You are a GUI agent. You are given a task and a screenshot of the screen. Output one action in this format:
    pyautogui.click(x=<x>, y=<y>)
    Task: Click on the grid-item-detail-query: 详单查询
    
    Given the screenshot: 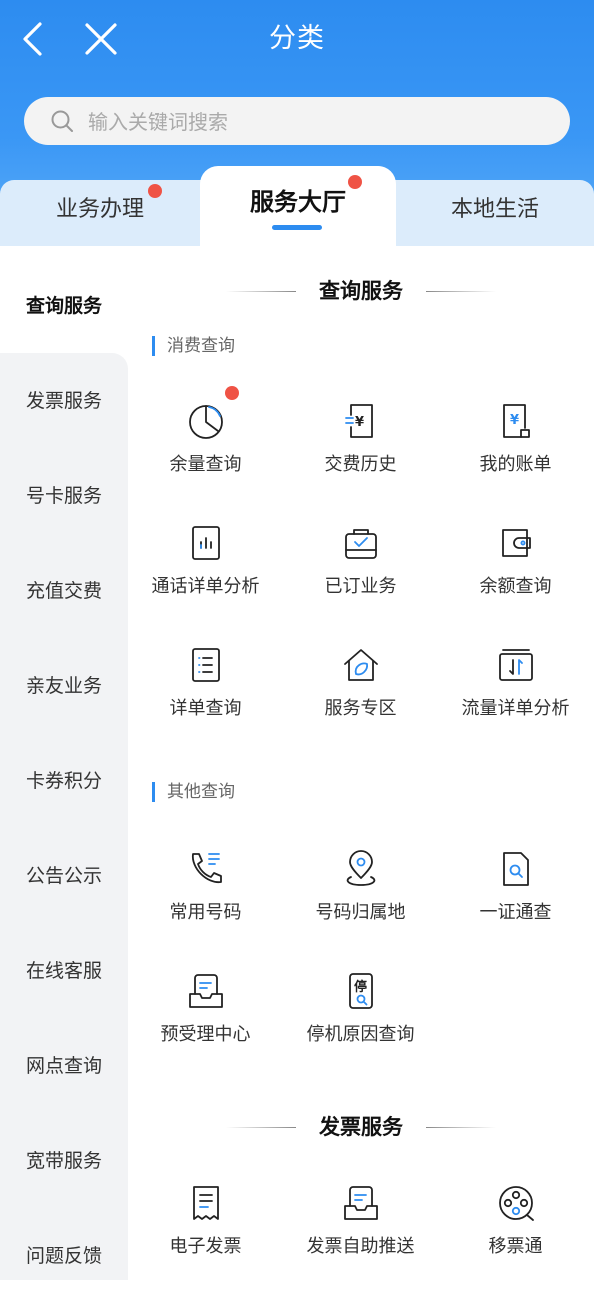 What is the action you would take?
    pyautogui.click(x=205, y=701)
    